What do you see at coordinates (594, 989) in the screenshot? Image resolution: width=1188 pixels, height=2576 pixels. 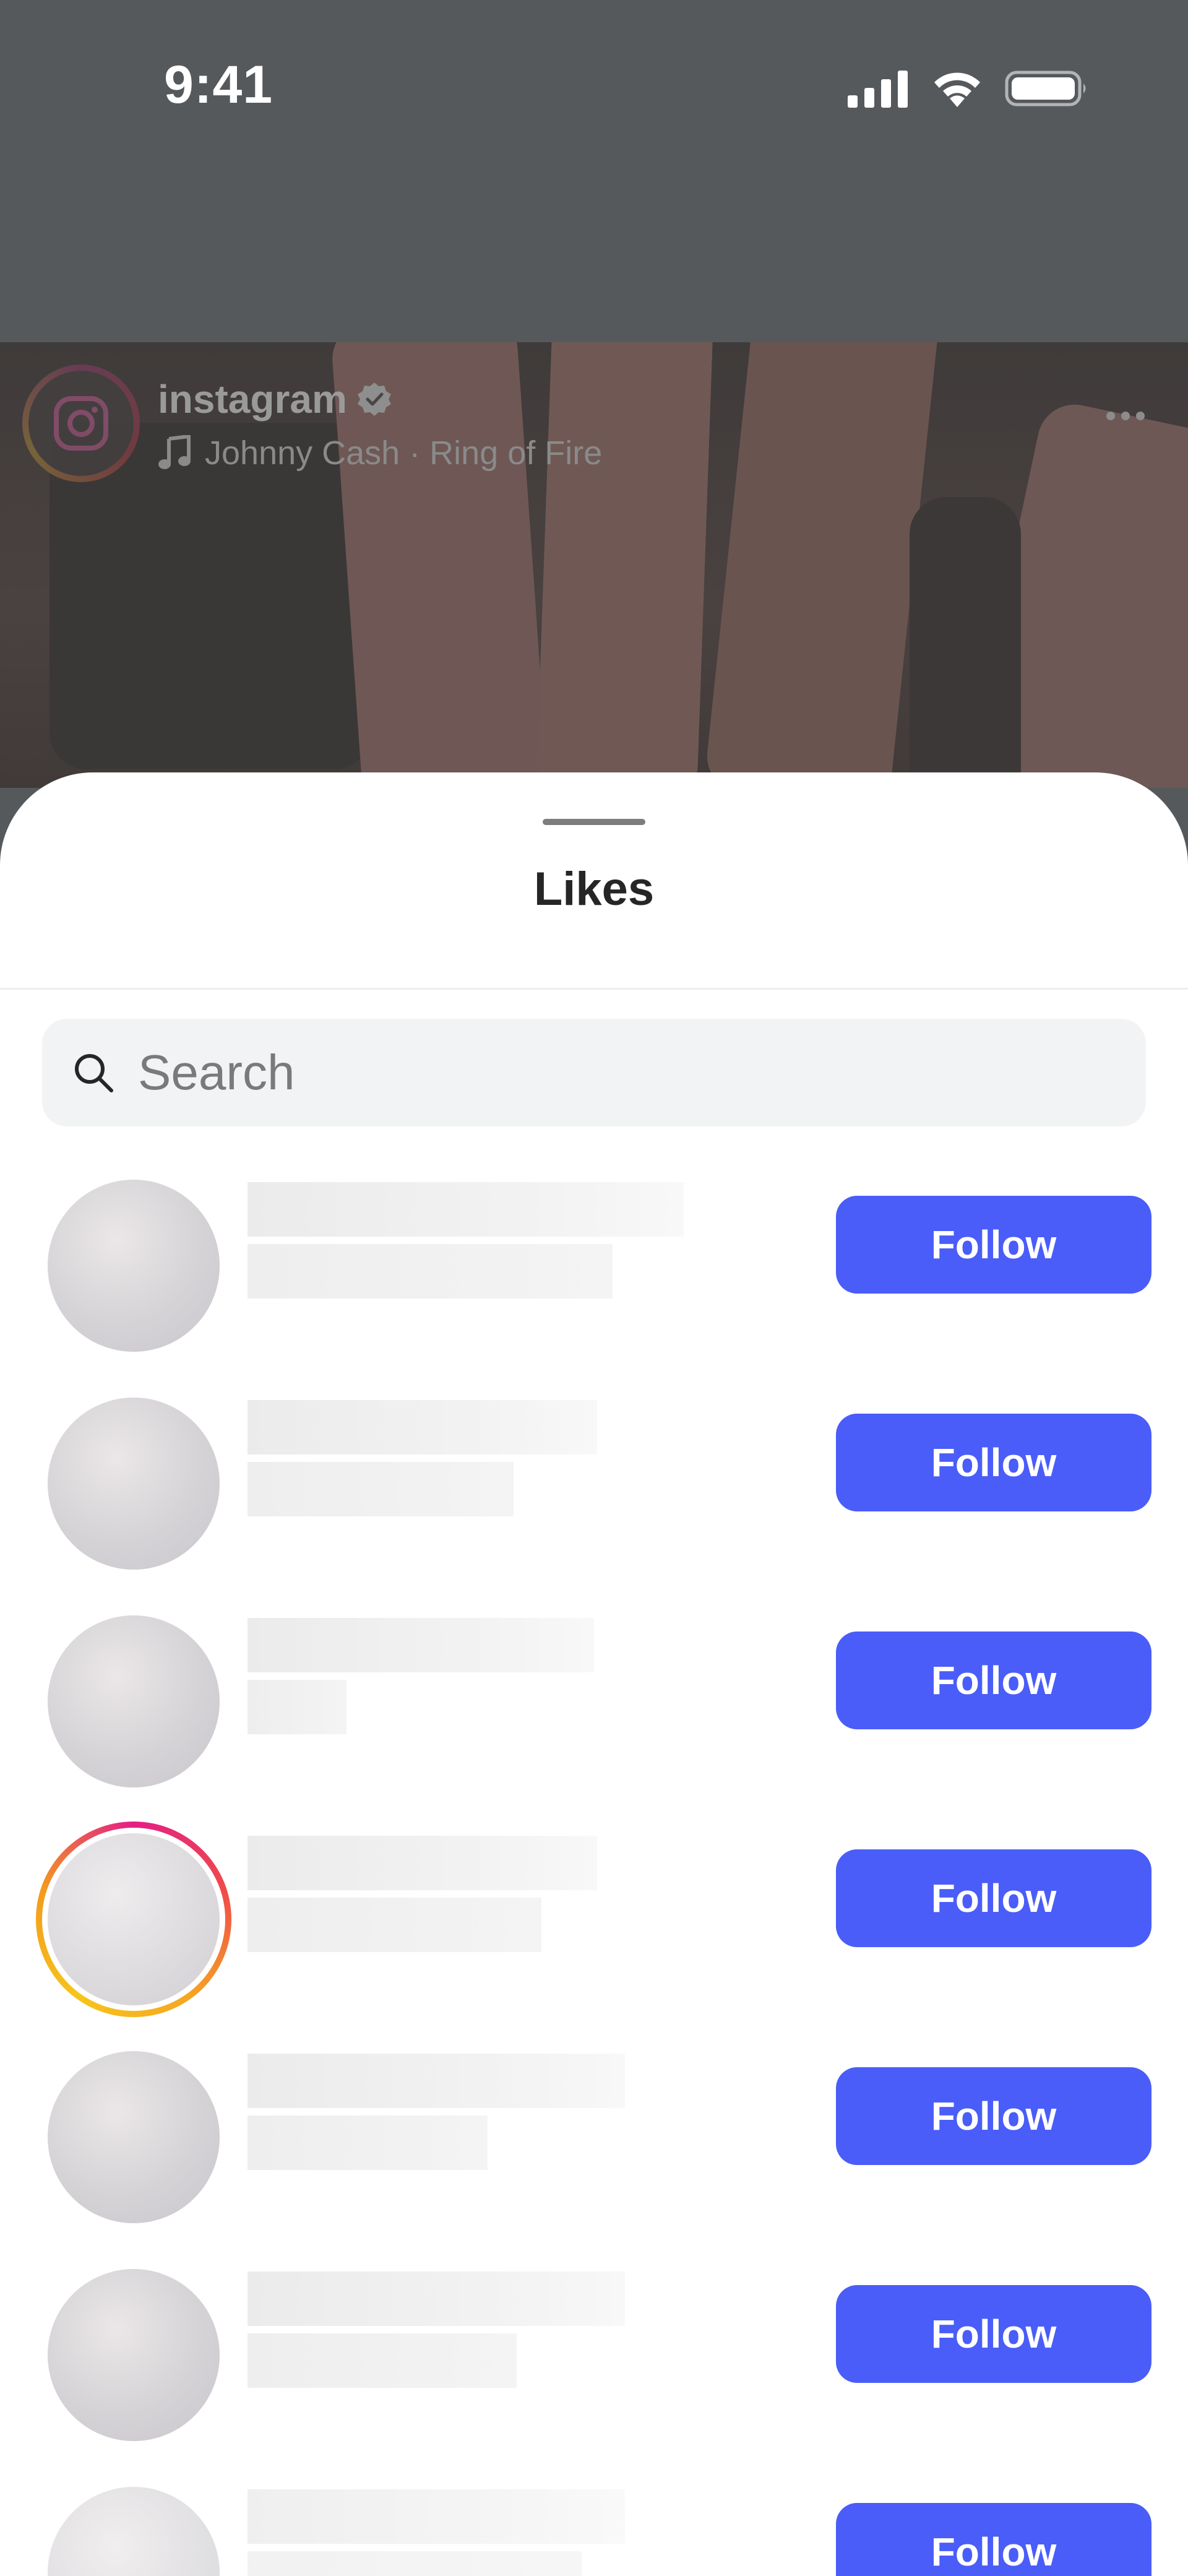 I see `sheet-divider` at bounding box center [594, 989].